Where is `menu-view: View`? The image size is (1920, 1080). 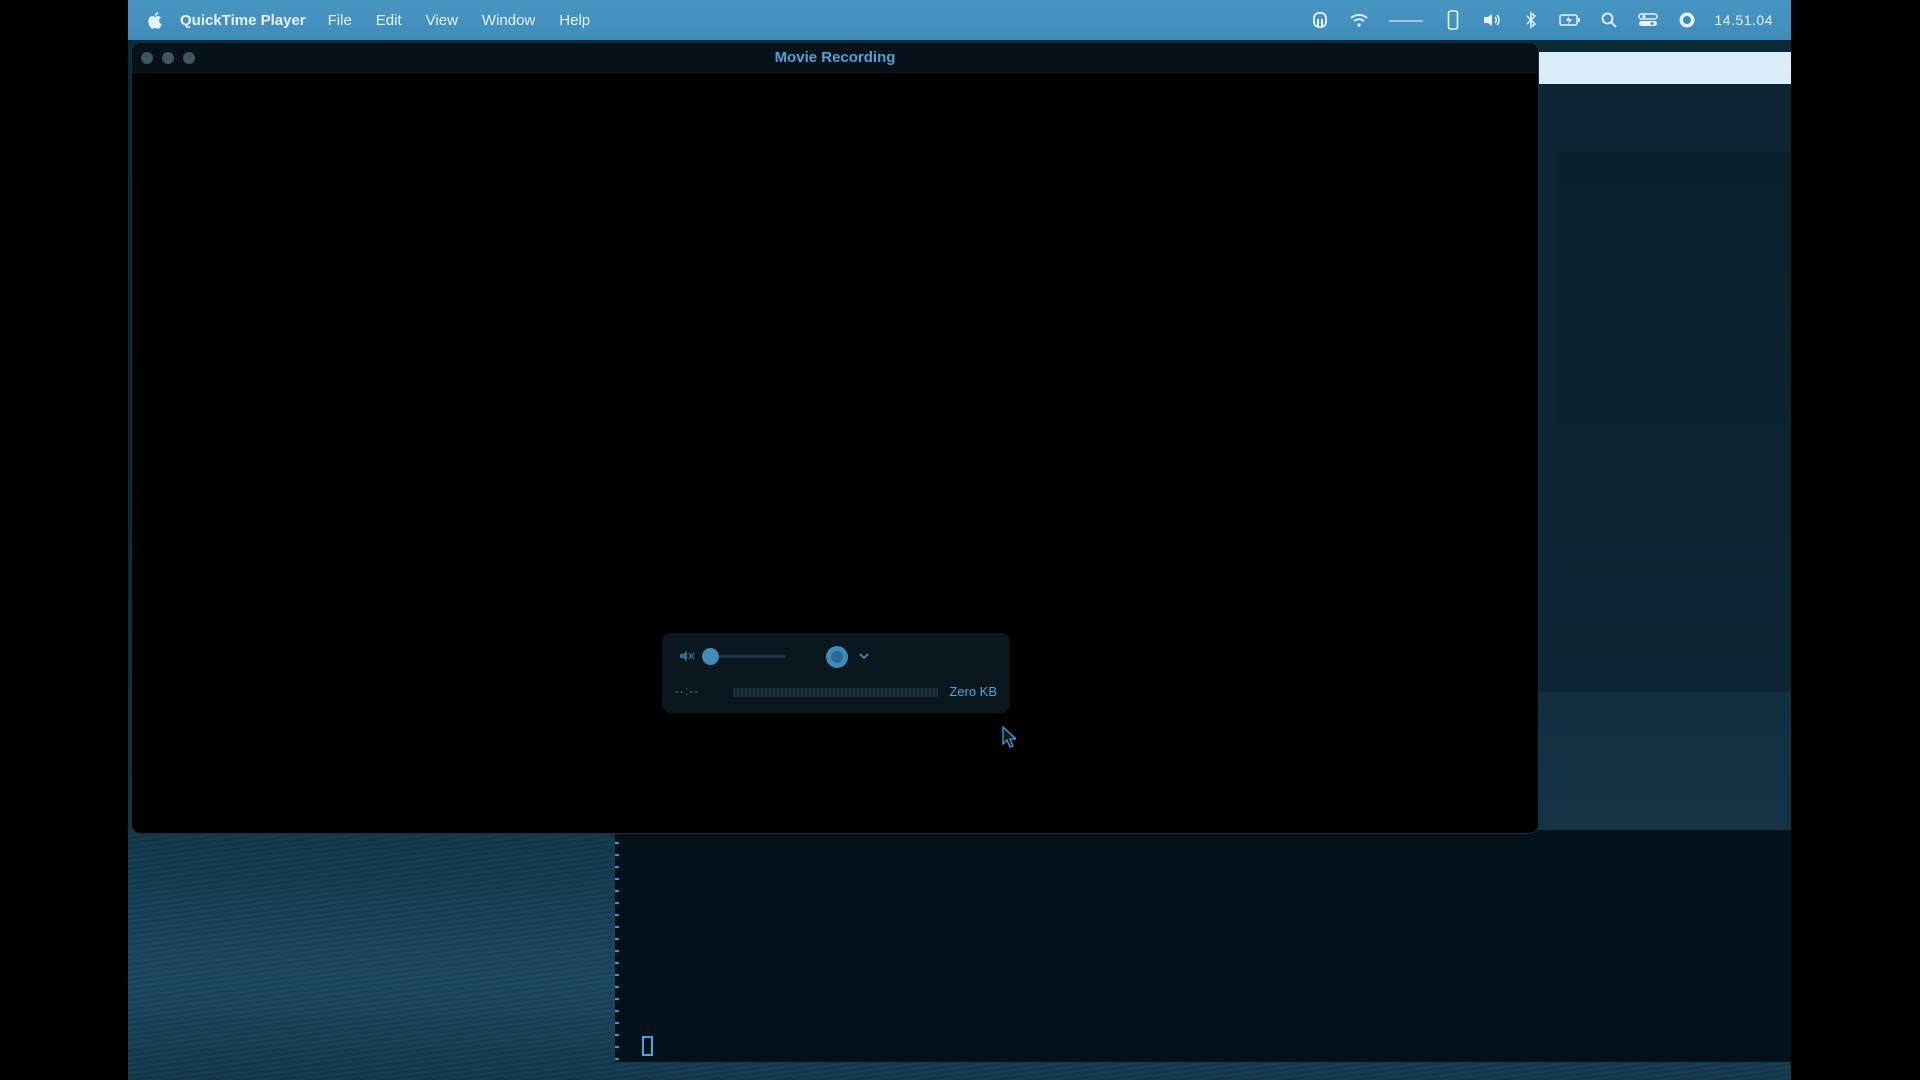
menu-view: View is located at coordinates (442, 20).